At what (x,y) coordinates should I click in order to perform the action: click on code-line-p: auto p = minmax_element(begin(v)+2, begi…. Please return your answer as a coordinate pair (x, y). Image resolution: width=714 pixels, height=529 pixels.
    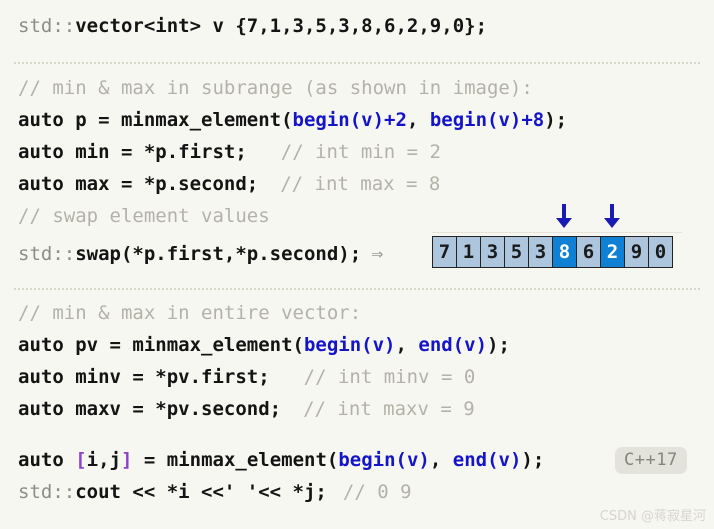
    Looking at the image, I should click on (292, 120).